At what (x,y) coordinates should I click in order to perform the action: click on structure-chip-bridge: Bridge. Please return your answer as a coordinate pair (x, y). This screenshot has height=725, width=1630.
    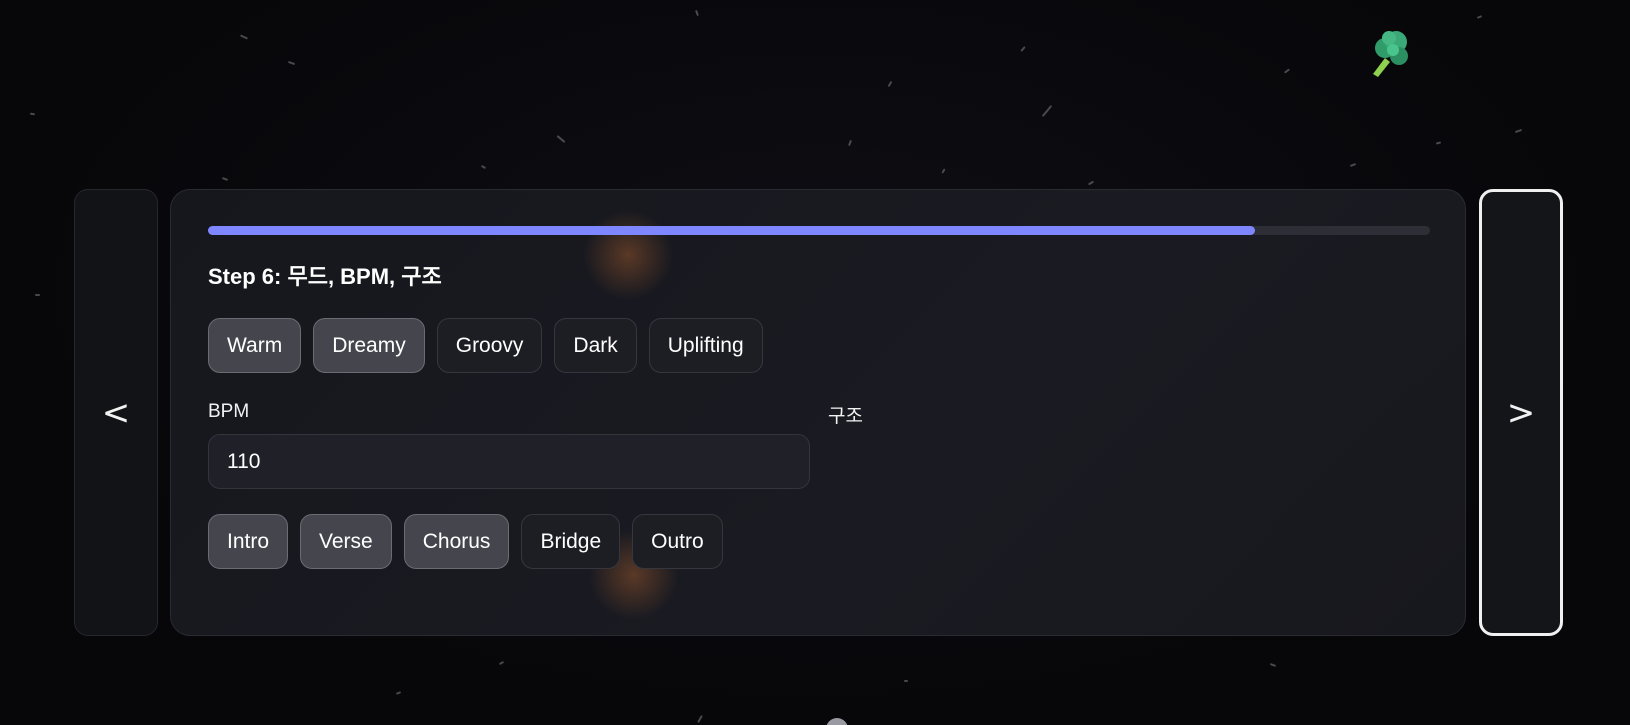
    Looking at the image, I should click on (571, 541).